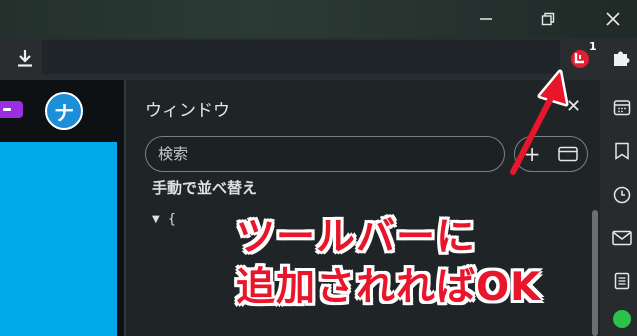 Image resolution: width=637 pixels, height=336 pixels. Describe the element at coordinates (356, 237) in the screenshot. I see `annotation-line-1: ツールバーに` at that location.